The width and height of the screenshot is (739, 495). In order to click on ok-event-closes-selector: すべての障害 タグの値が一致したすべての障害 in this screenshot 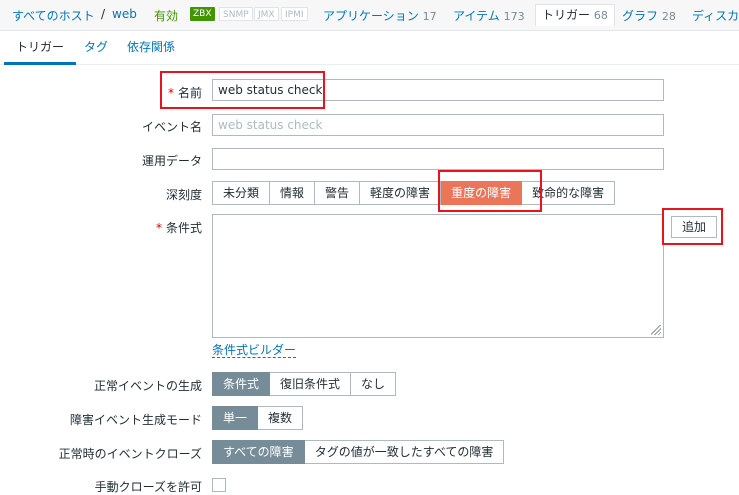, I will do `click(358, 452)`.